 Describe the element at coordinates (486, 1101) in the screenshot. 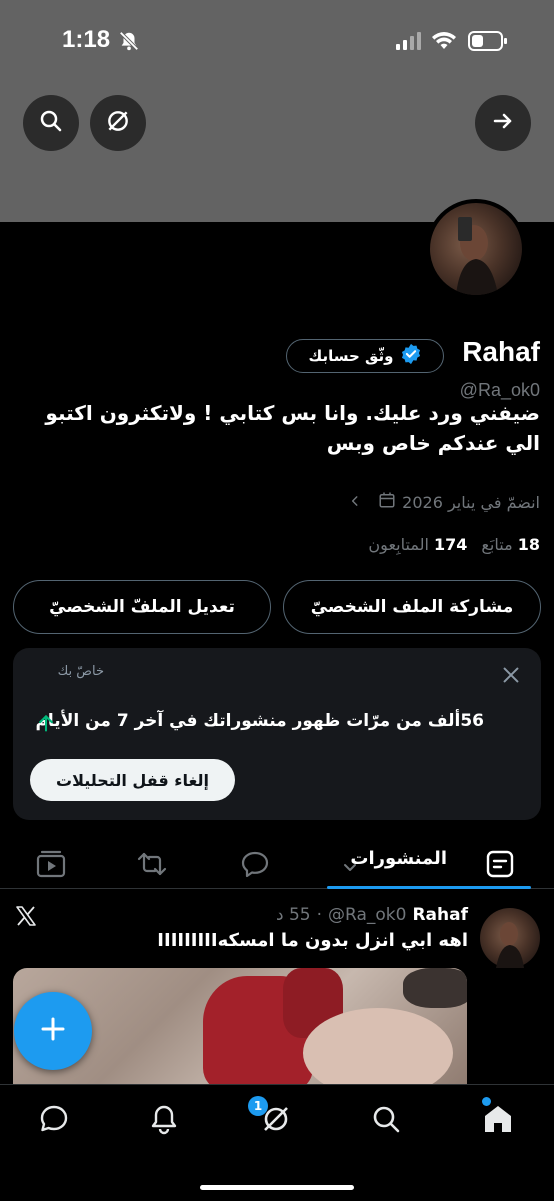

I see `home-unread-dot` at that location.